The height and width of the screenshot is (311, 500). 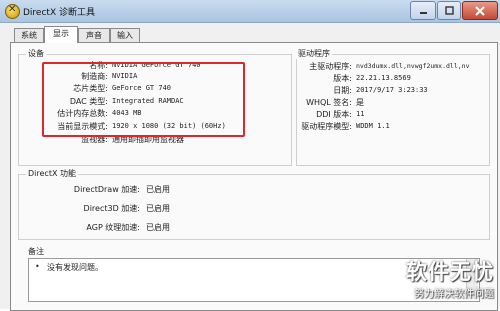 I want to click on driver-version-label: 版本:, so click(x=342, y=78).